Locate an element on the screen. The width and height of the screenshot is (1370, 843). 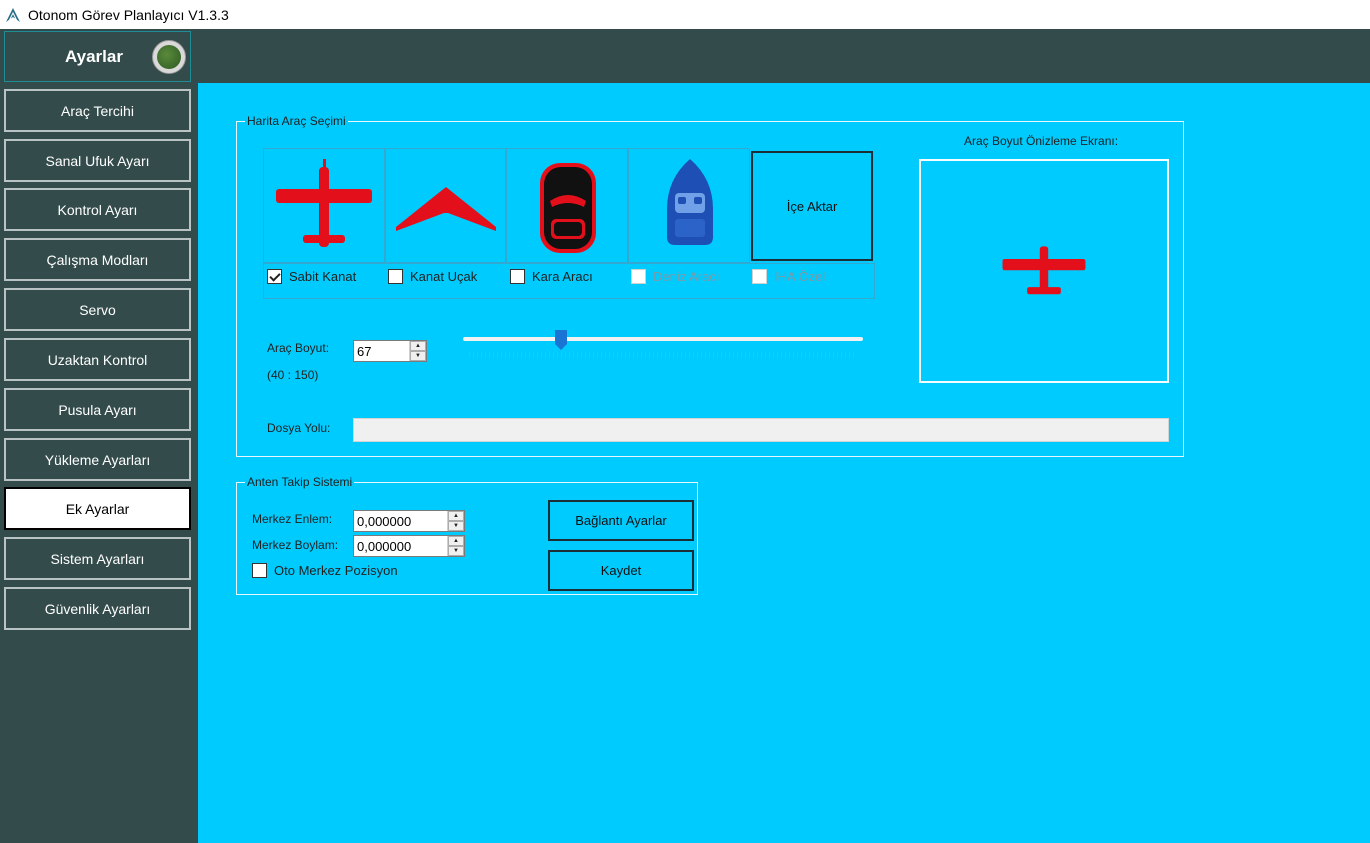
vehicle-size-slider-track is located at coordinates (663, 339).